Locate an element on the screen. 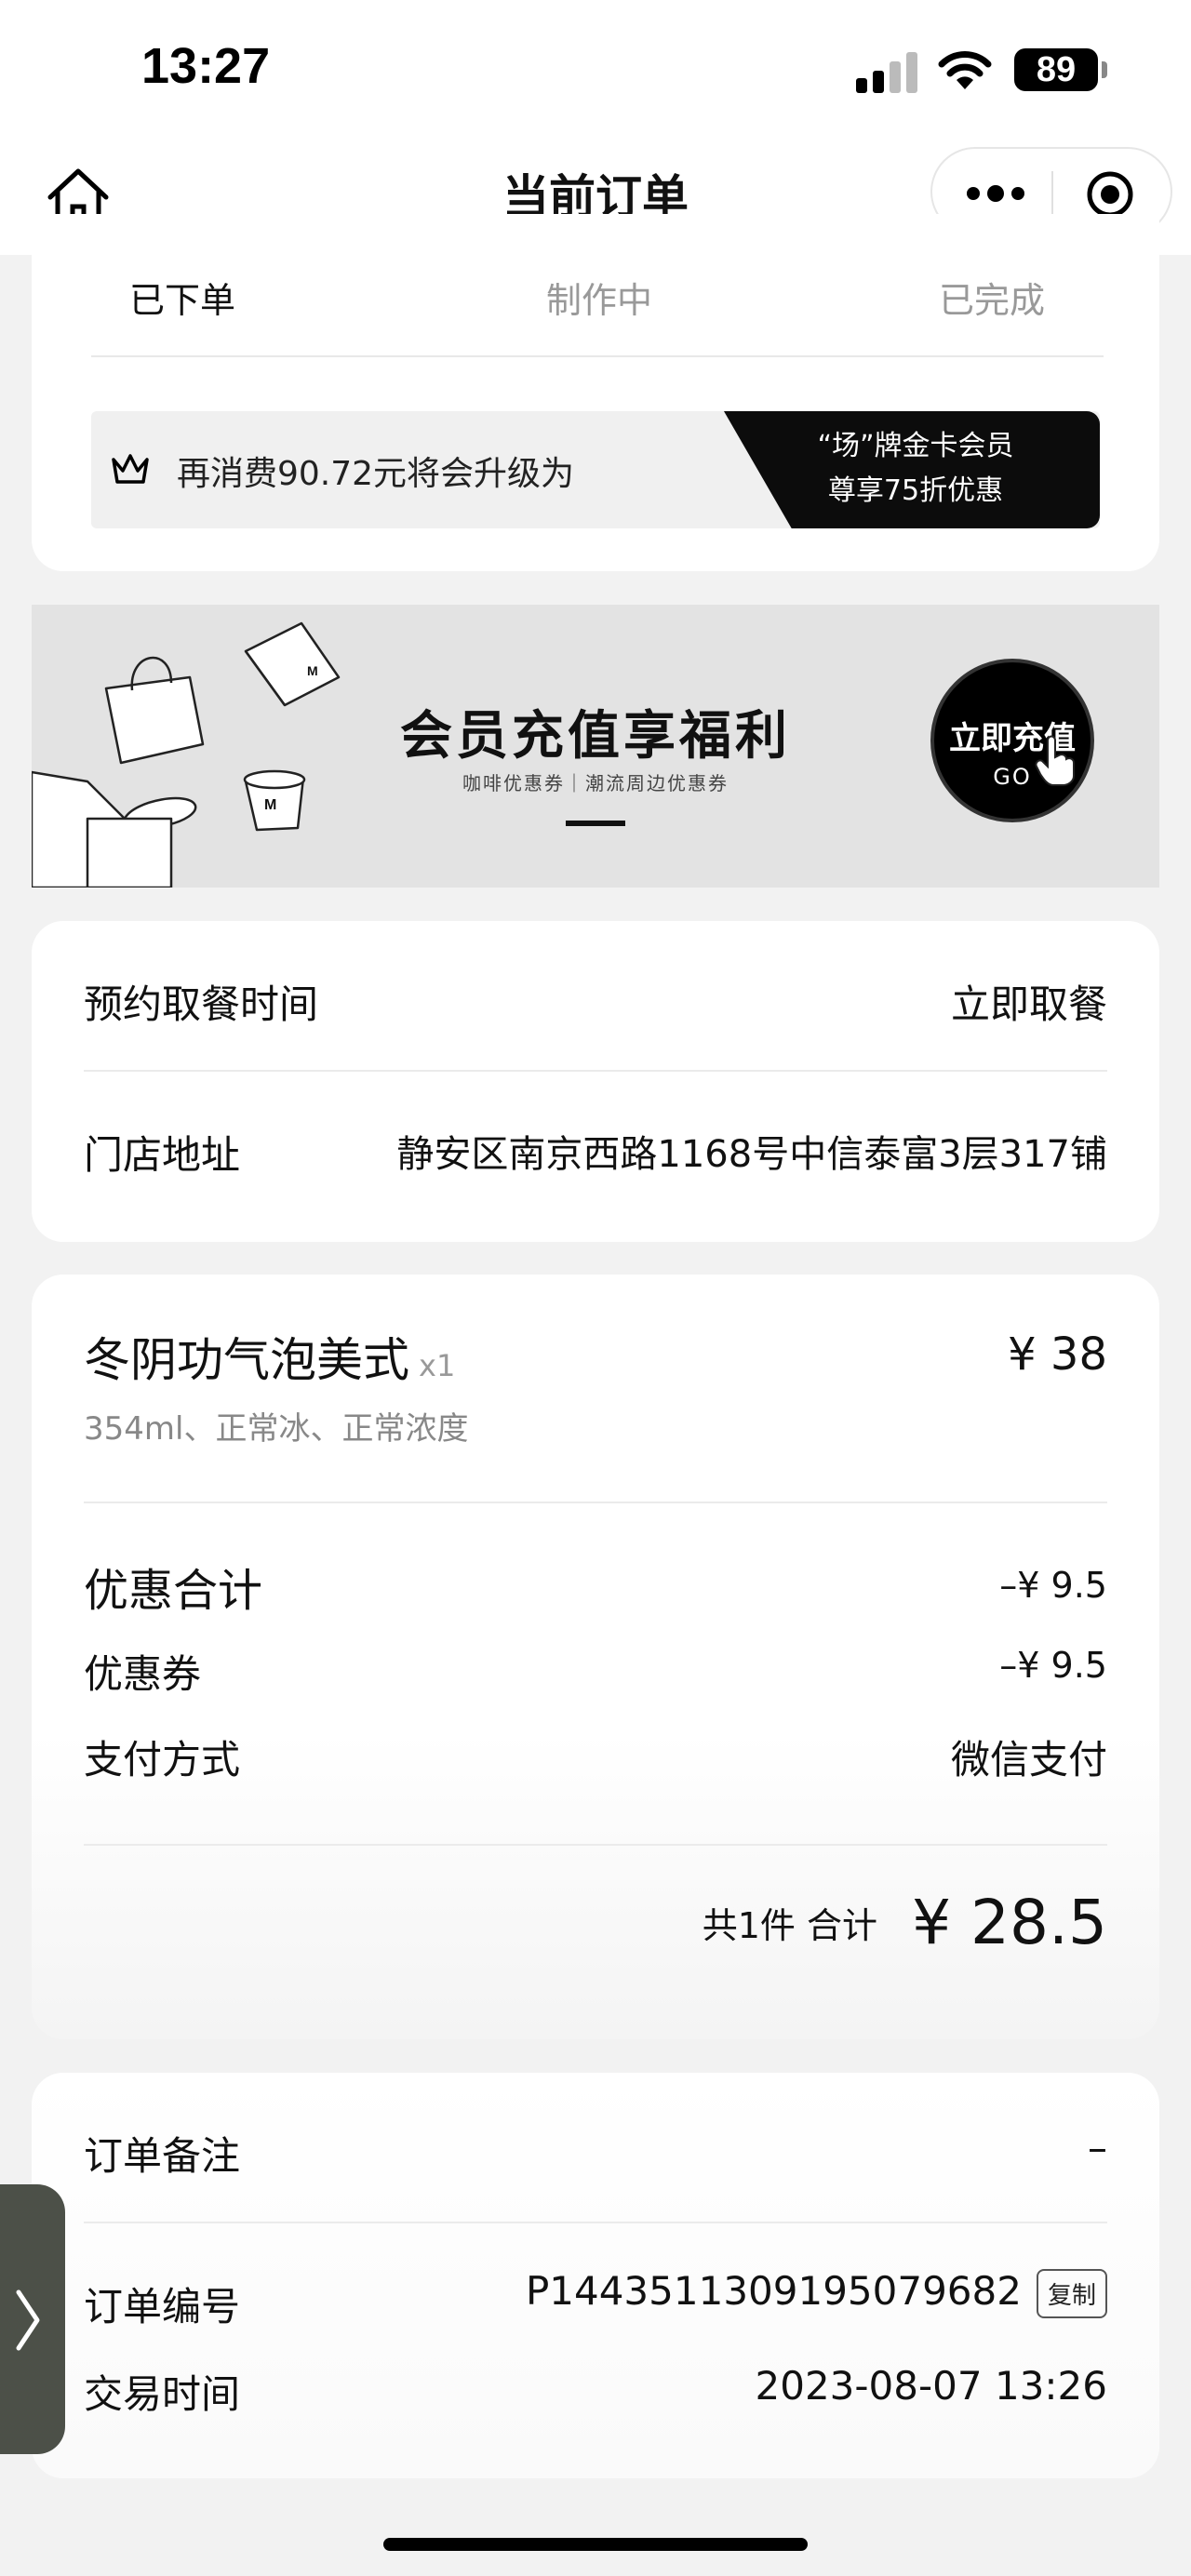  tier-benefit: 尊享75折优惠 is located at coordinates (915, 491).